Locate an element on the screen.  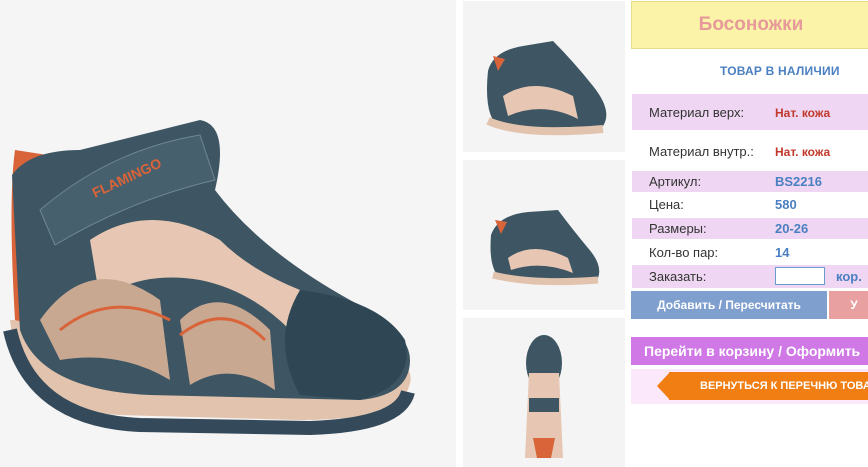
spec-row-material-top: Материал верх: Нат. кожа is located at coordinates (750, 112).